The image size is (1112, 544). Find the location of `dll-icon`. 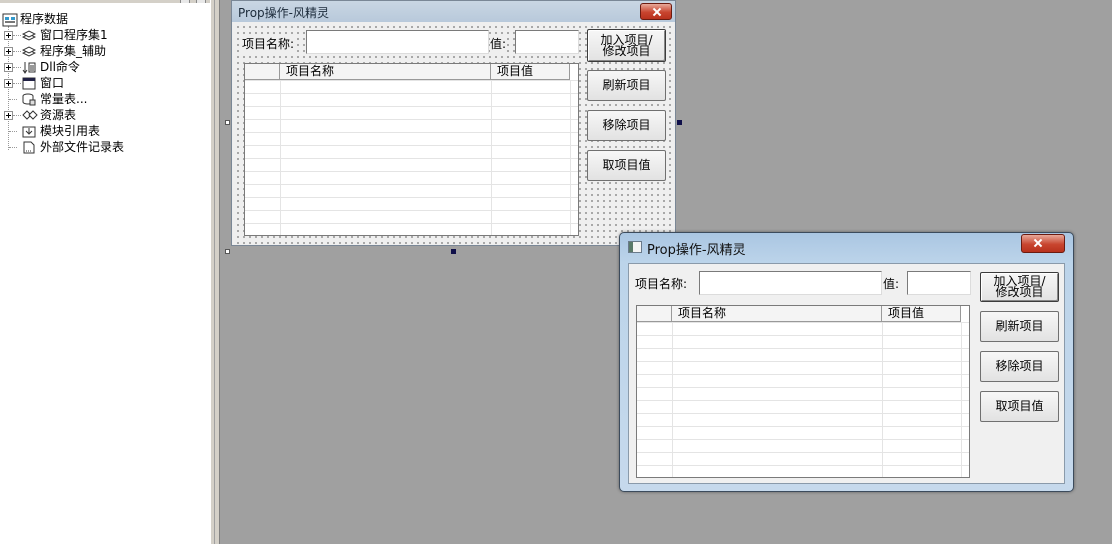

dll-icon is located at coordinates (29, 67).